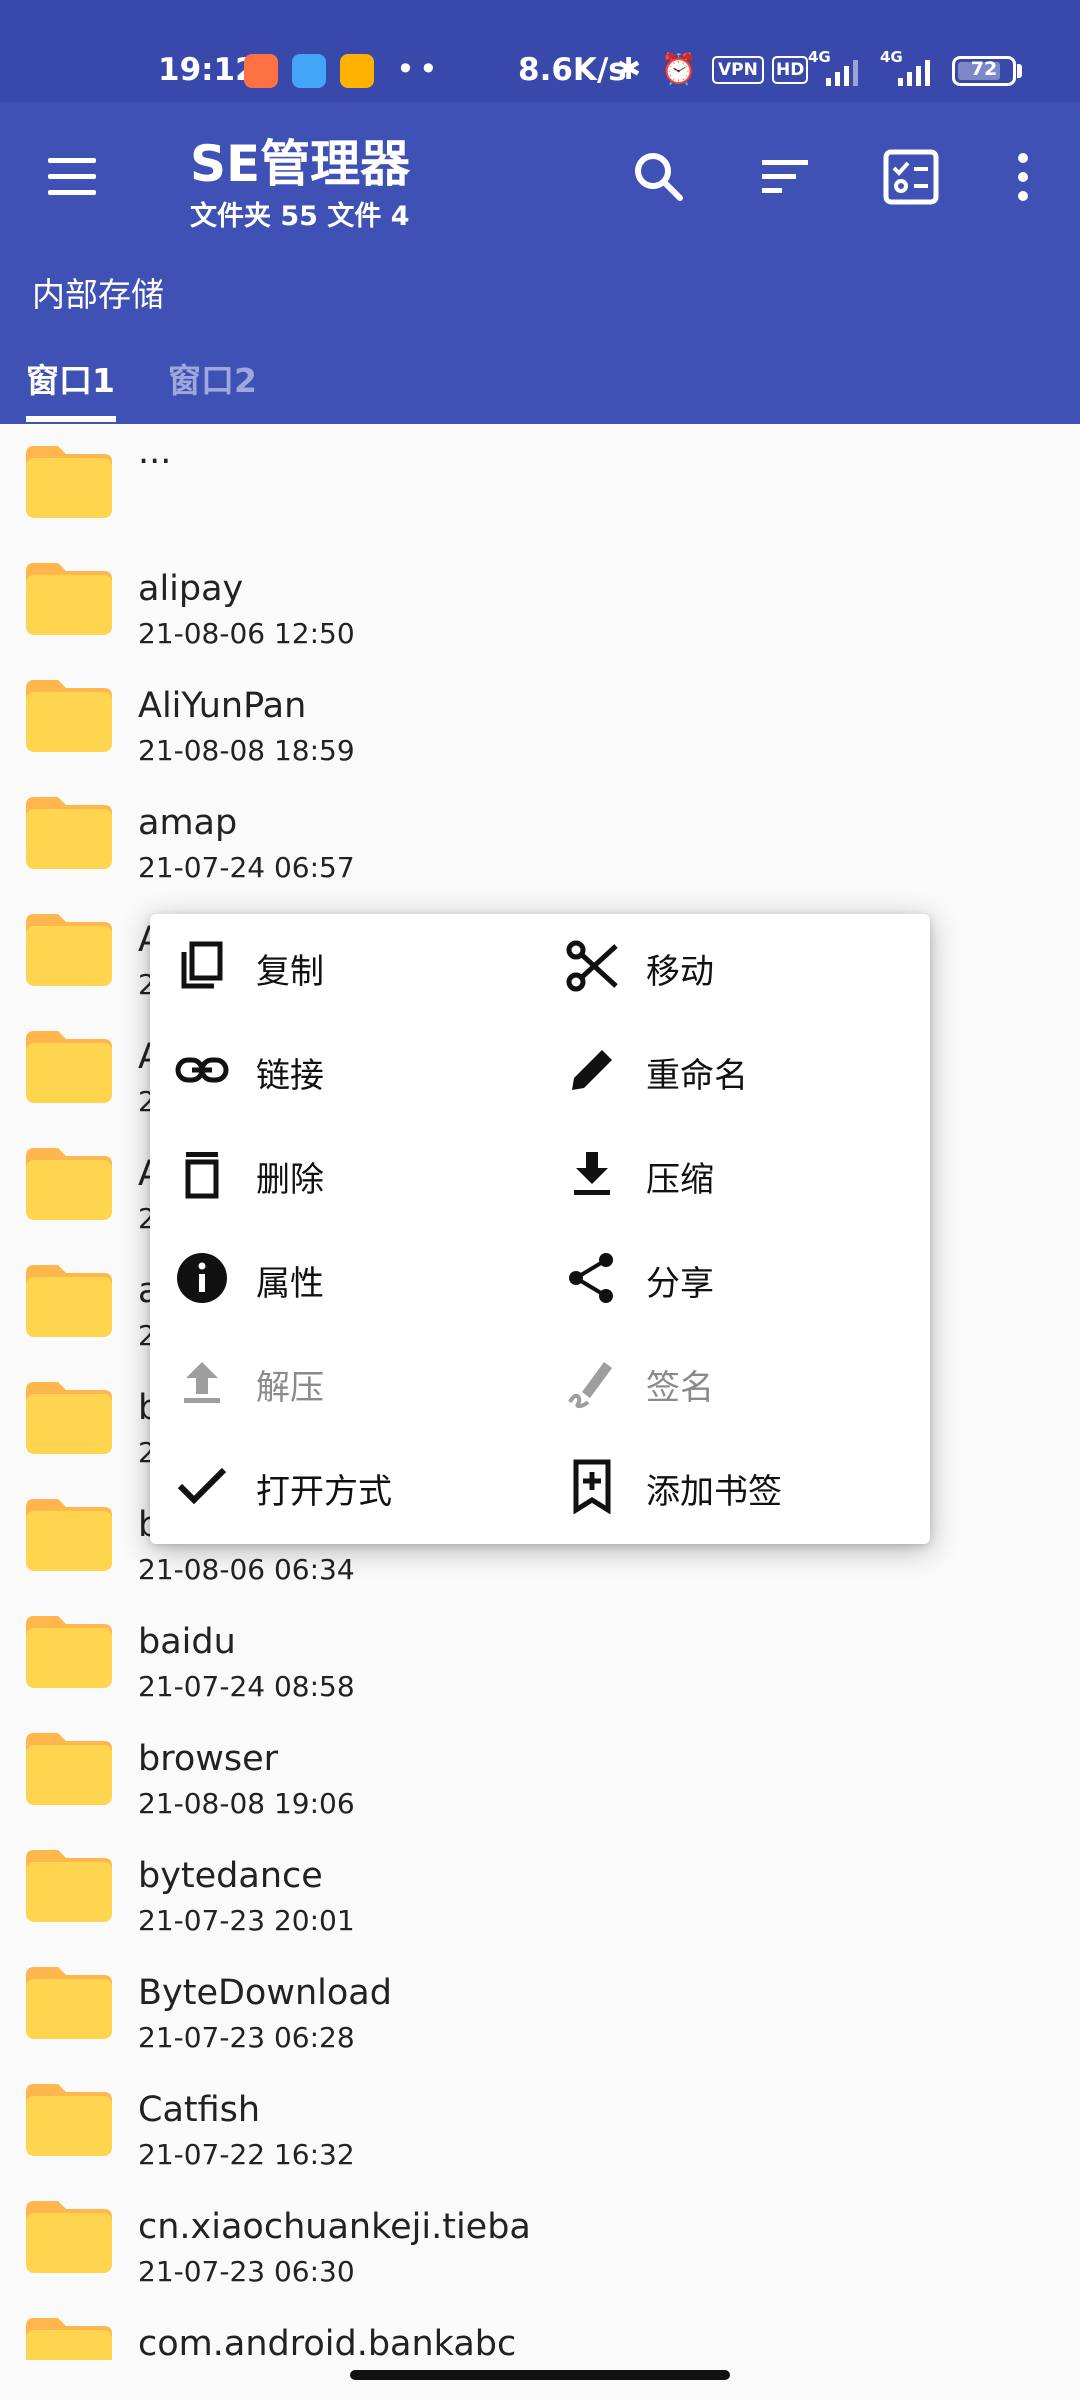 The height and width of the screenshot is (2400, 1080). What do you see at coordinates (309, 71) in the screenshot?
I see `message-app-icon` at bounding box center [309, 71].